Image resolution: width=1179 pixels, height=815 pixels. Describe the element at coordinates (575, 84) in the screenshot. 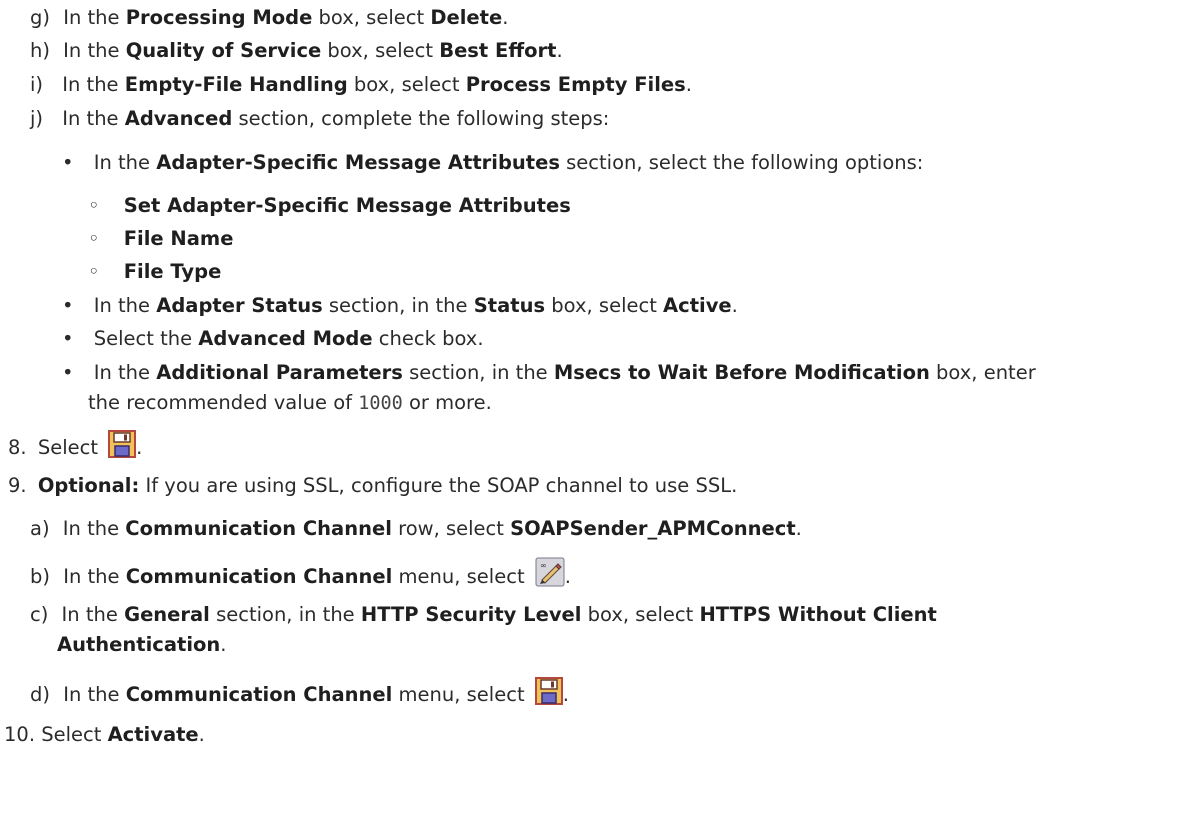

I see `ui-term: Process Empty Files` at that location.